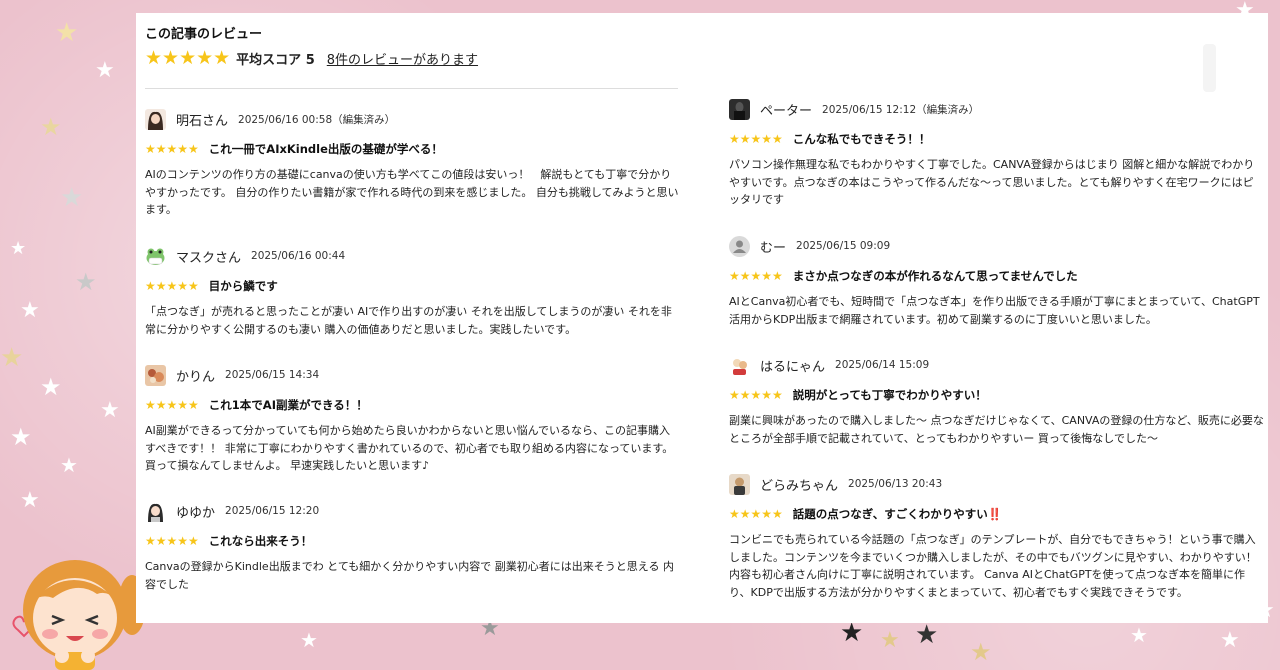 Image resolution: width=1280 pixels, height=670 pixels. I want to click on review-title: 目から鱗です, so click(243, 286).